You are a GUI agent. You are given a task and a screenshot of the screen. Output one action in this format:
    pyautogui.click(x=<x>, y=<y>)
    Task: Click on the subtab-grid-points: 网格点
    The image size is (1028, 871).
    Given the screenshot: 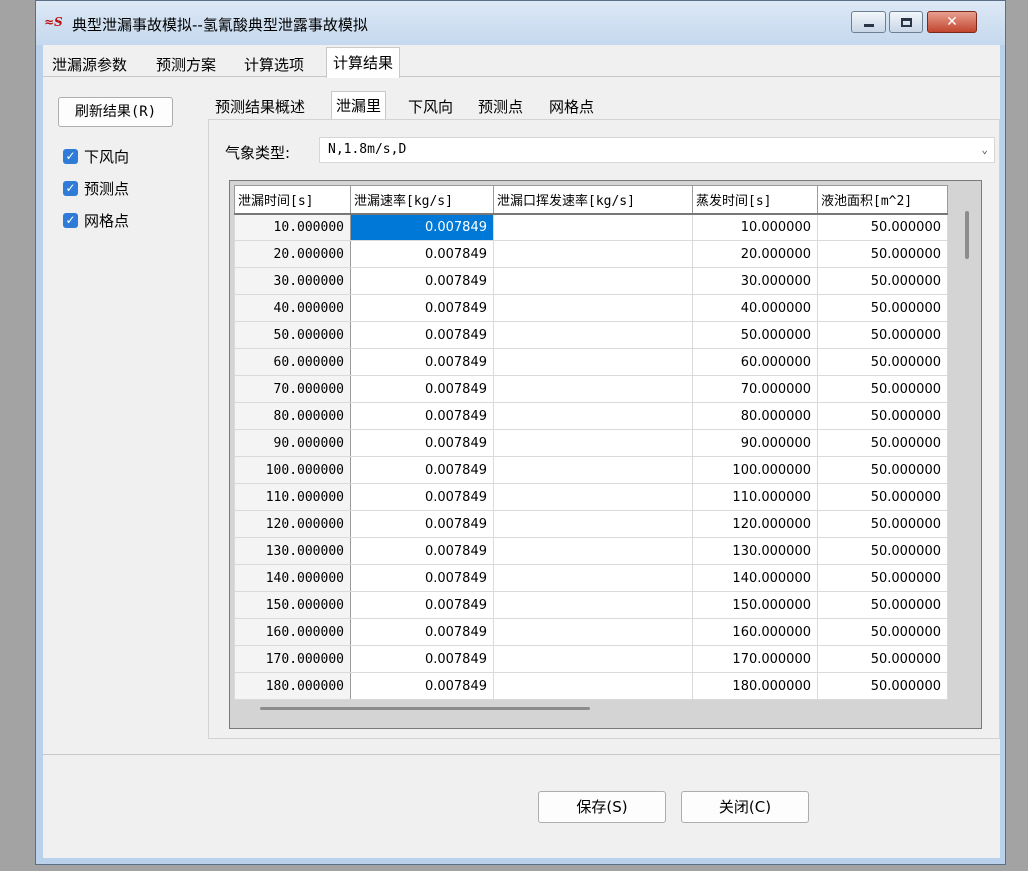 What is the action you would take?
    pyautogui.click(x=571, y=107)
    